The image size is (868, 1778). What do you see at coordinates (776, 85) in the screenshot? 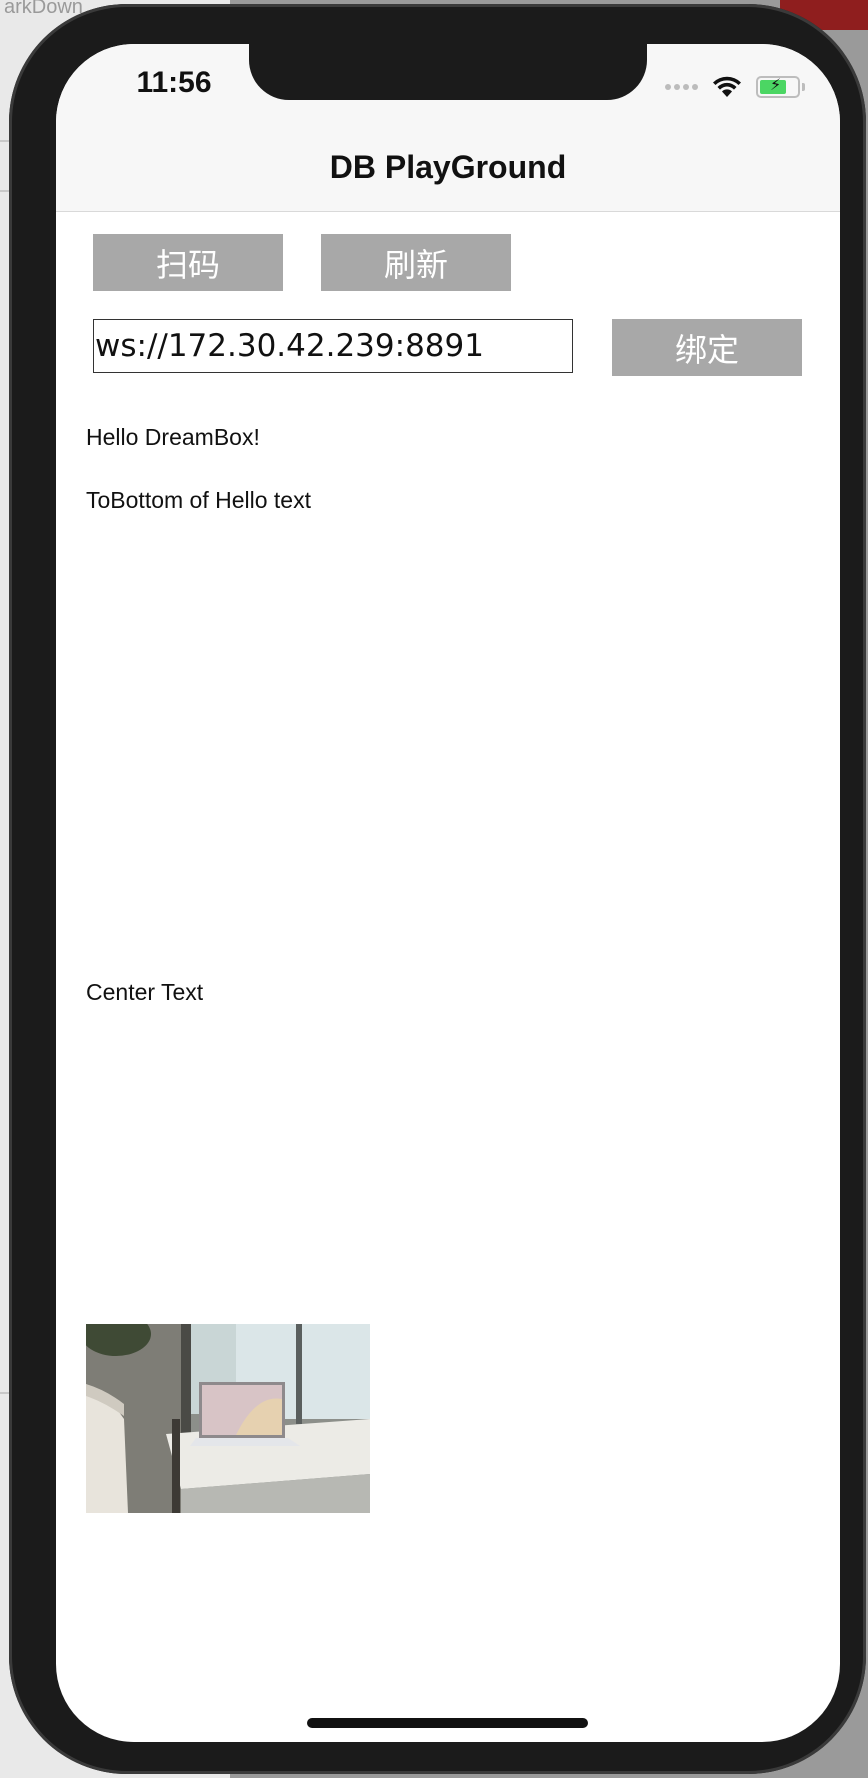
I see `charging-bolt-icon: ⚡` at bounding box center [776, 85].